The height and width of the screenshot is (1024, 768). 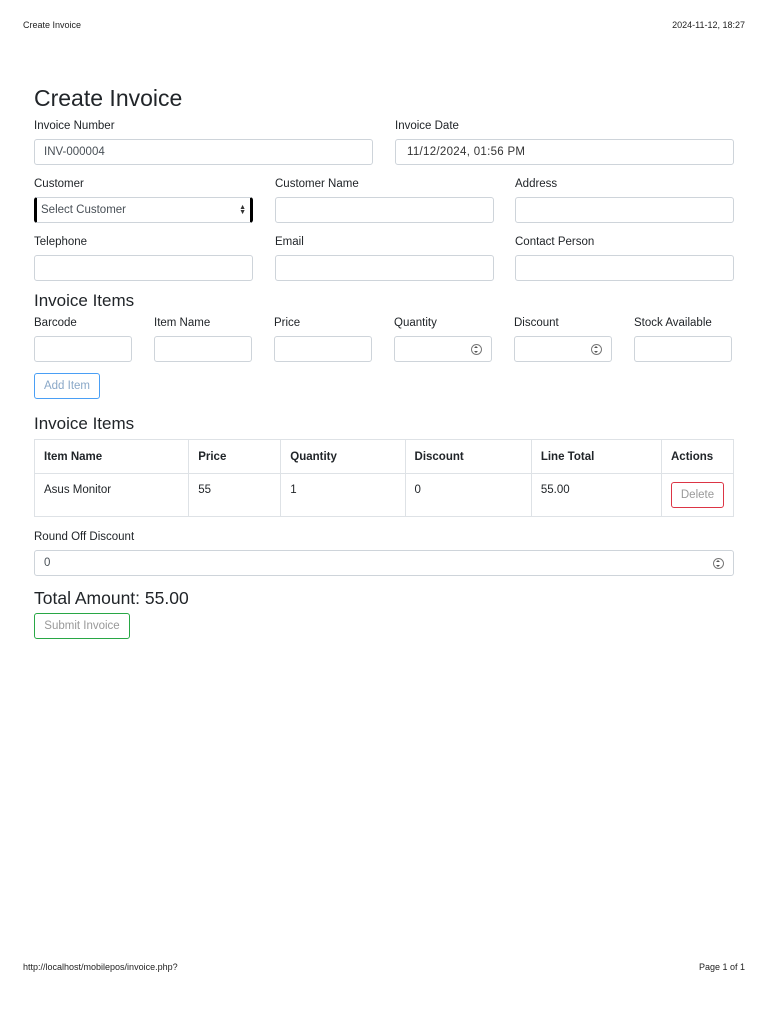 I want to click on quantity-input, so click(x=443, y=349).